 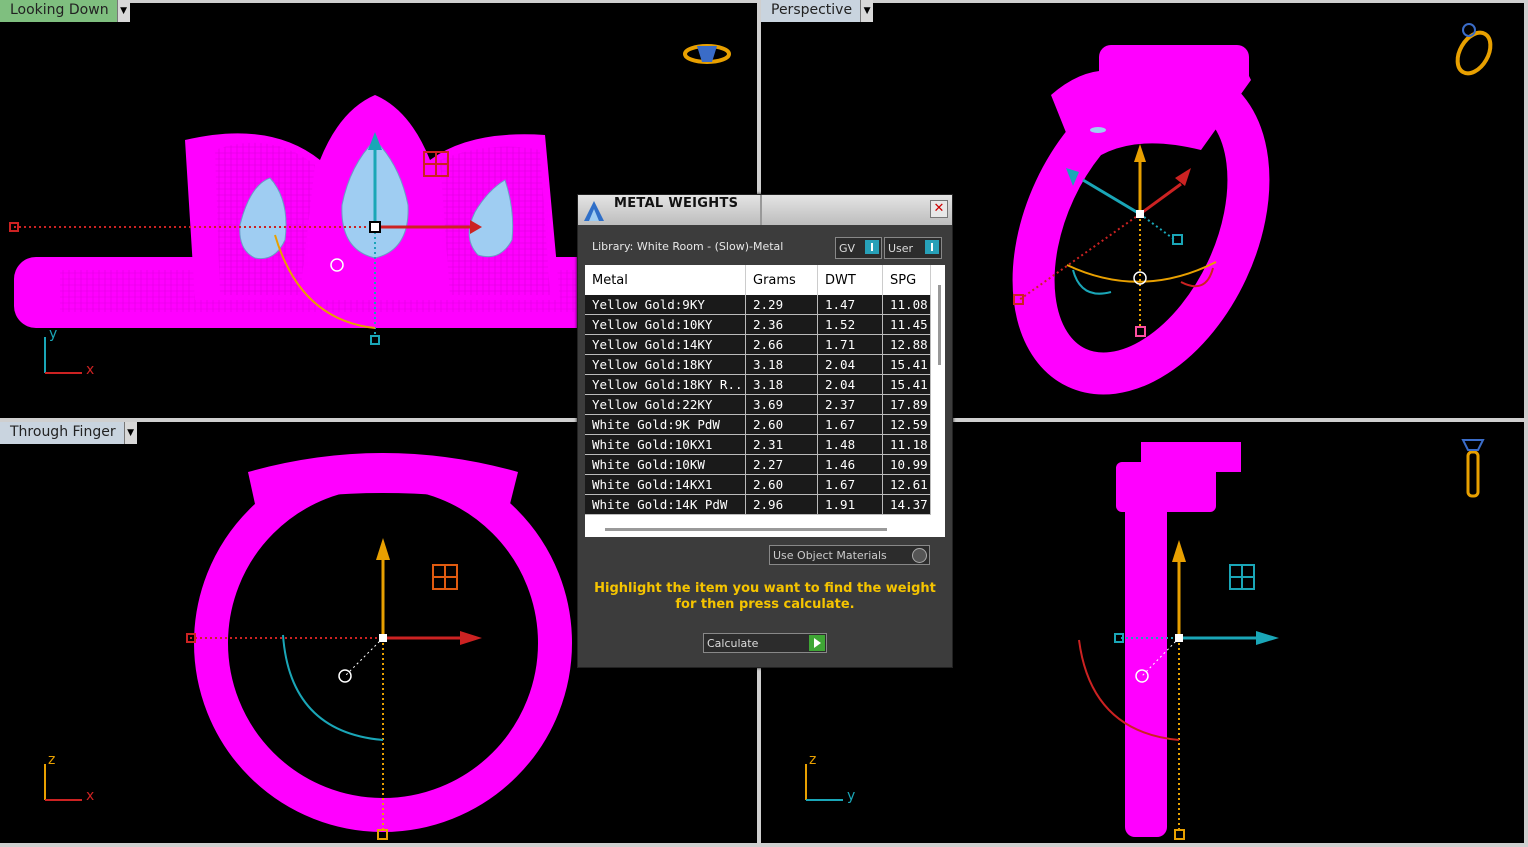 I want to click on table-row: Yellow Gold:14KY 2.66 1.71 12.88, so click(x=758, y=344).